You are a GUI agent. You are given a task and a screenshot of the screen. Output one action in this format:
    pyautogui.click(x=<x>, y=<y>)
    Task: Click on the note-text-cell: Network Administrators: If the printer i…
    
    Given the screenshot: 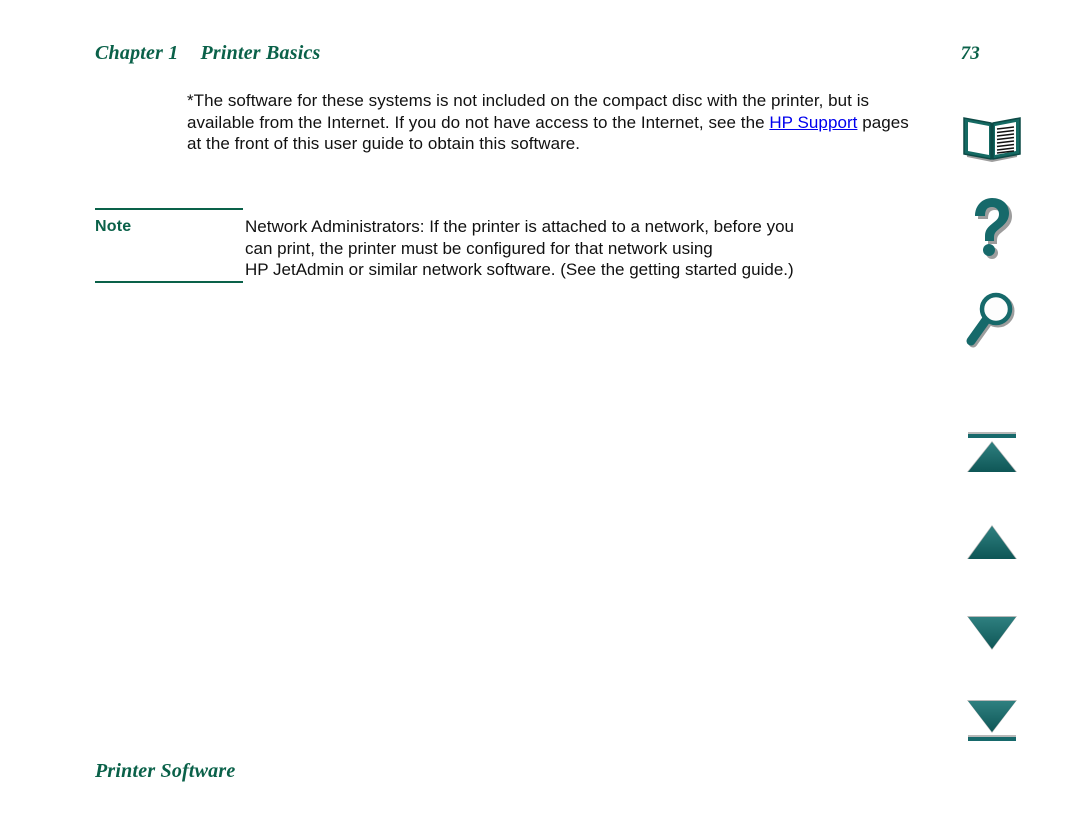 What is the action you would take?
    pyautogui.click(x=586, y=245)
    